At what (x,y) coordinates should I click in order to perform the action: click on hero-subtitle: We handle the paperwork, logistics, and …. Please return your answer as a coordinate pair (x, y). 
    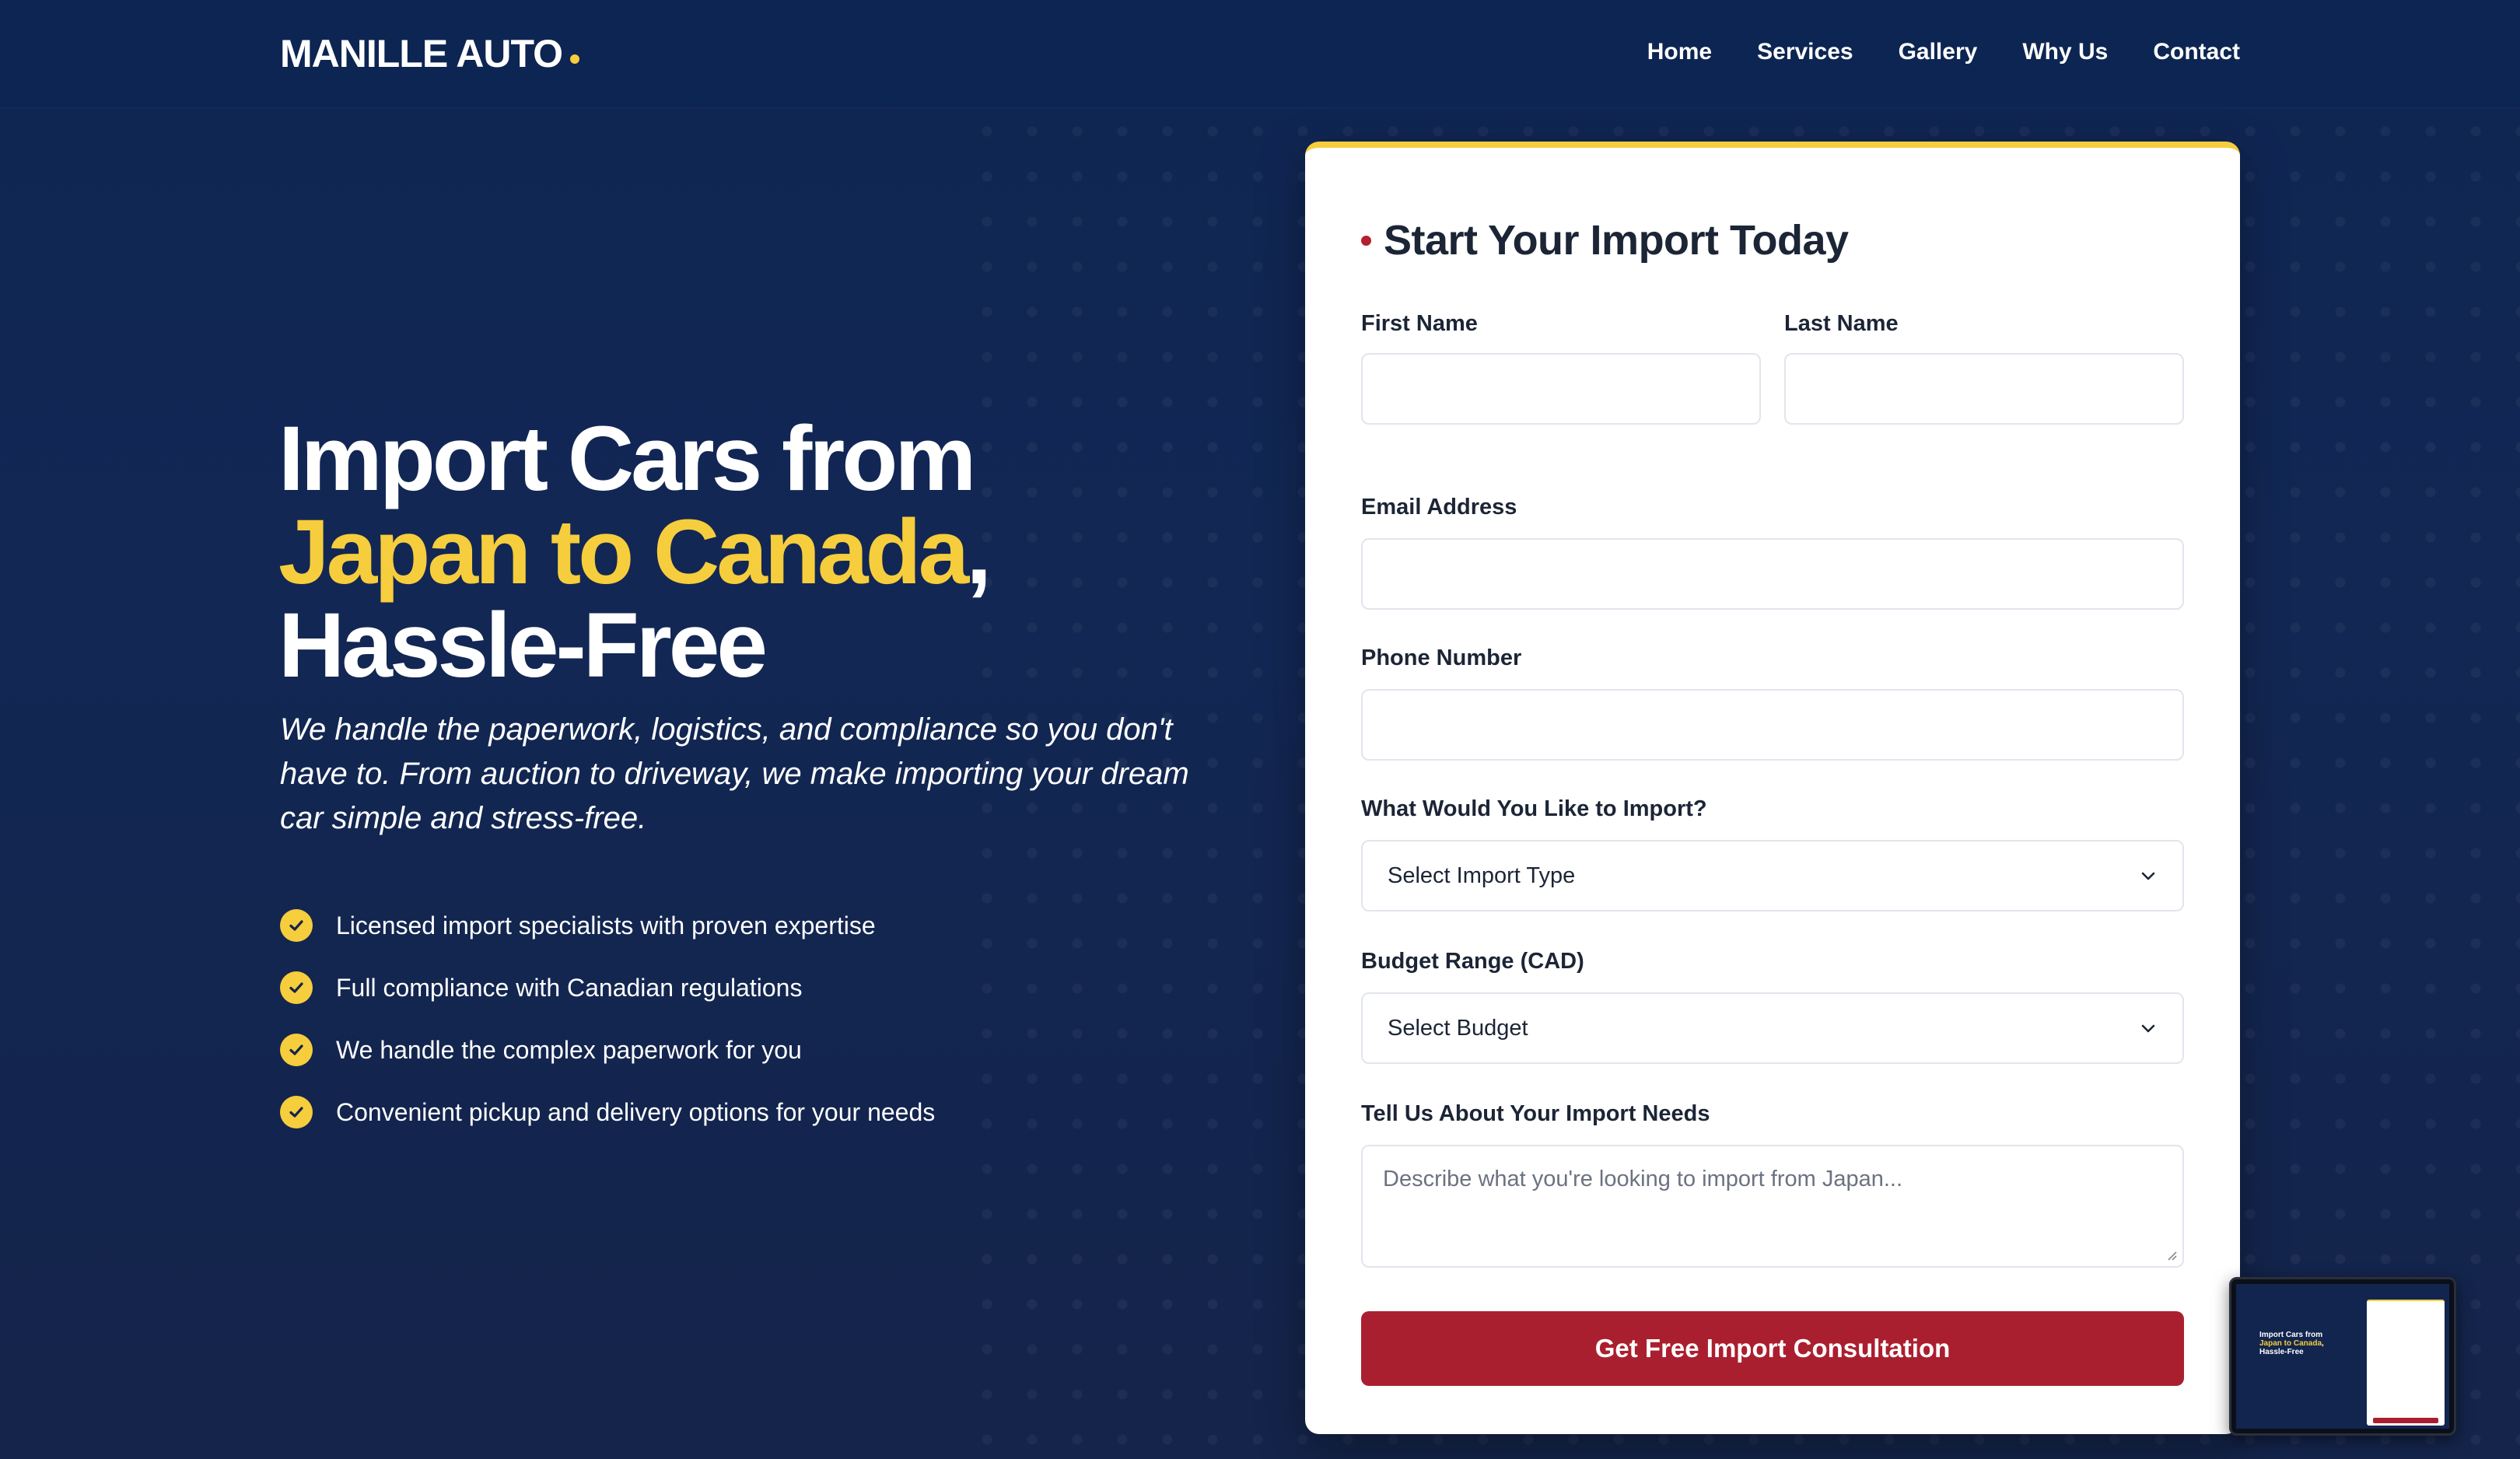
    Looking at the image, I should click on (734, 773).